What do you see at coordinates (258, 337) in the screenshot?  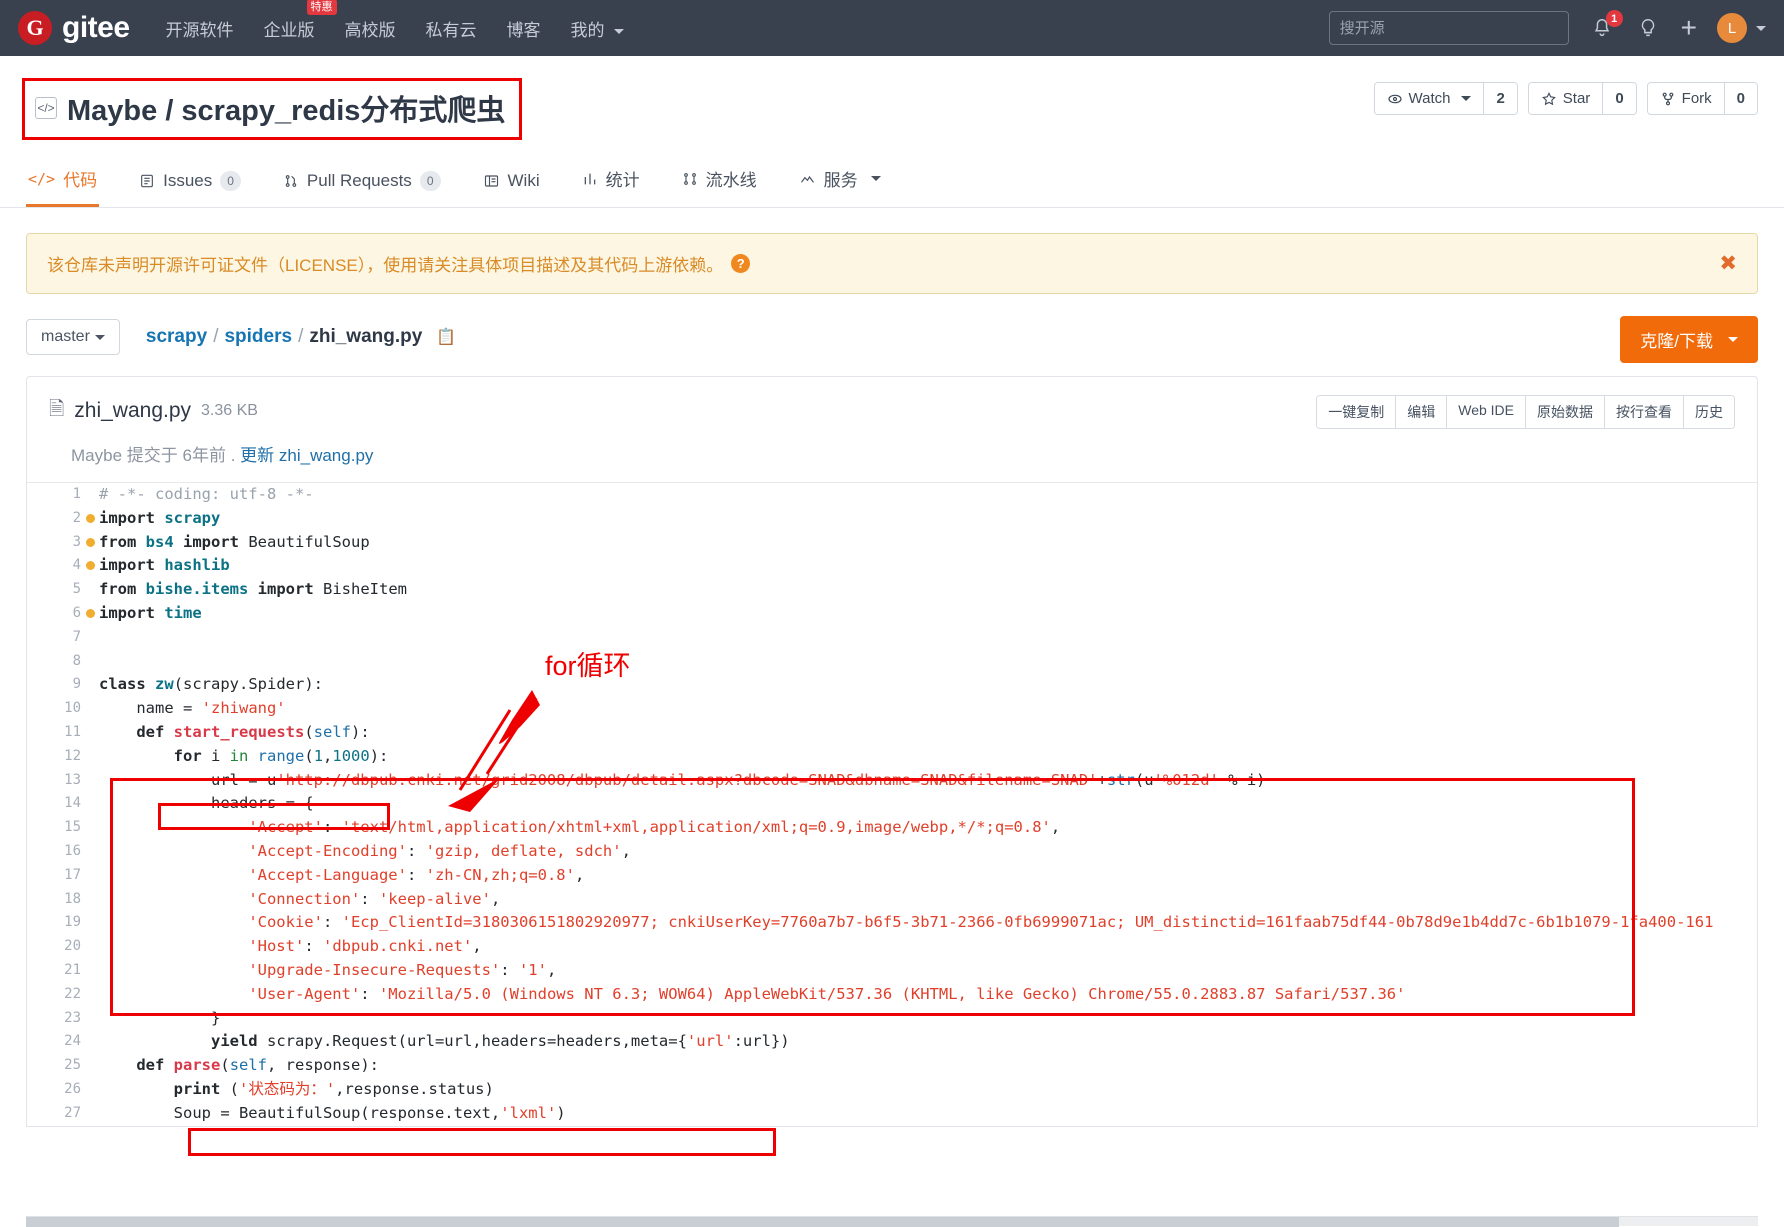 I see `breadcrumb-item-spiders: spiders` at bounding box center [258, 337].